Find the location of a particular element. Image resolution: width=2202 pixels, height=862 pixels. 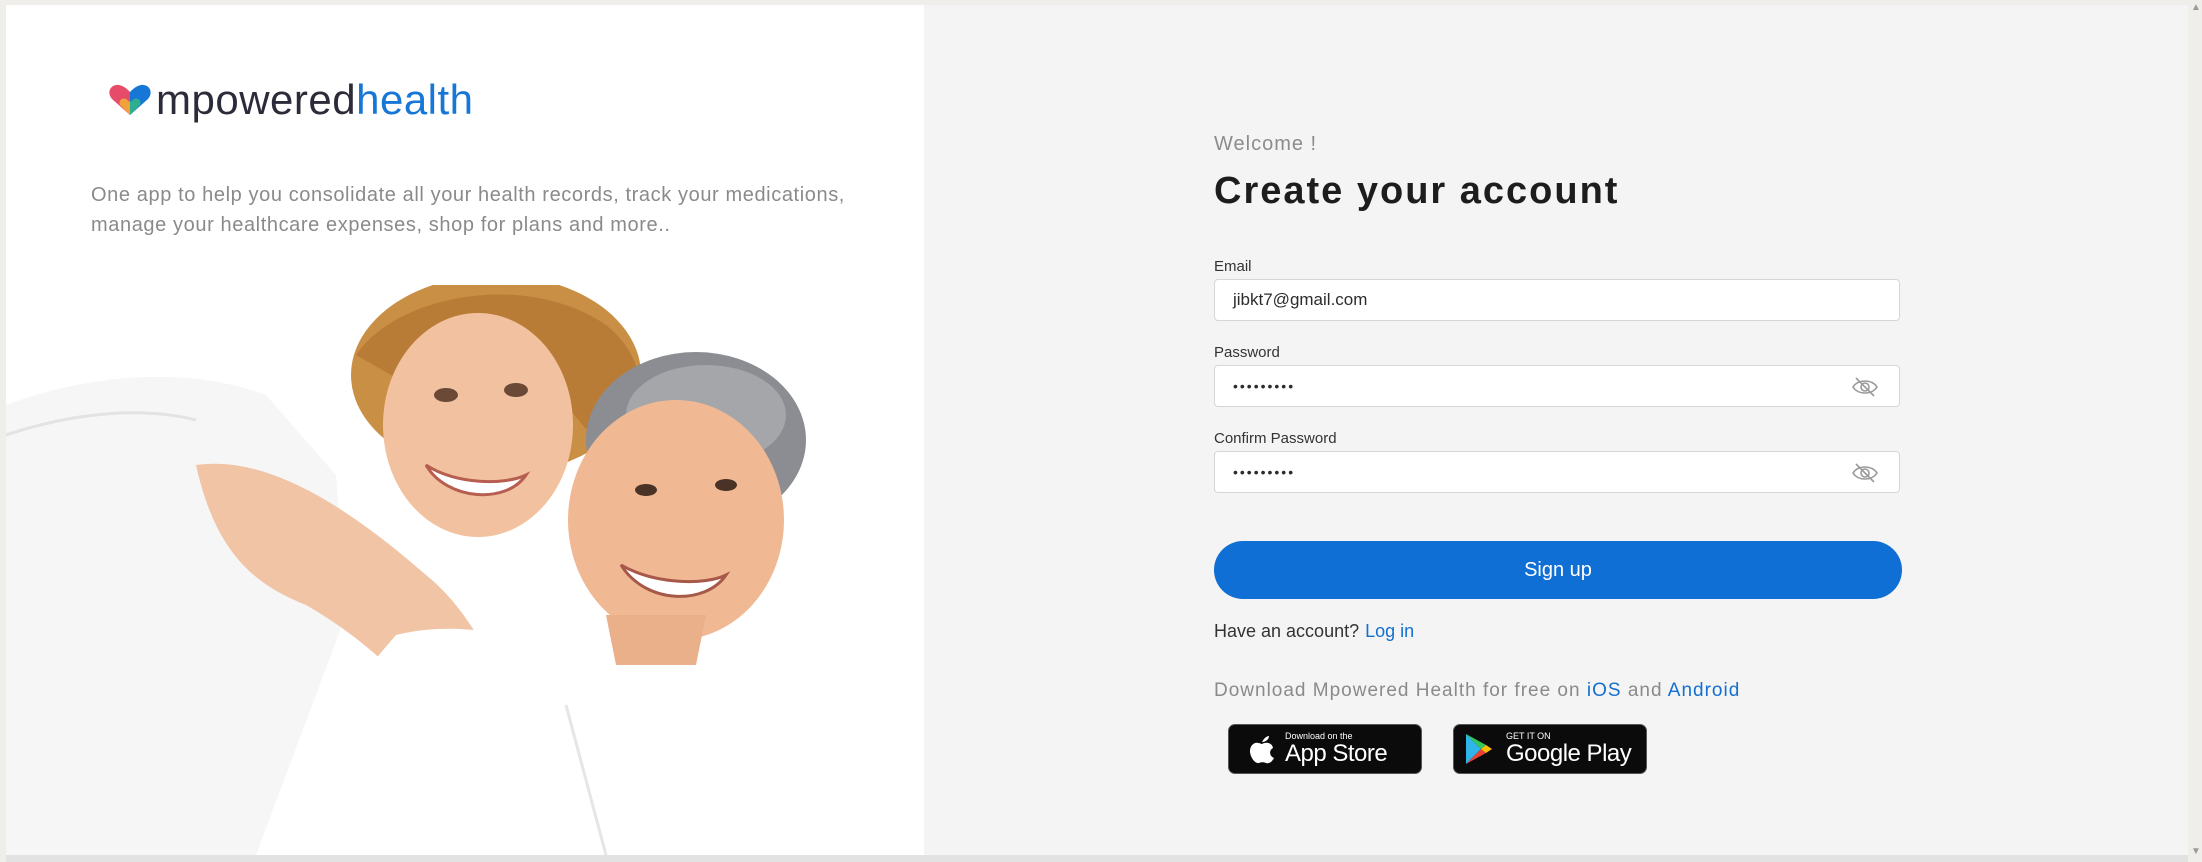

vertical-scrollbar: ▲ ▼ is located at coordinates (2195, 431).